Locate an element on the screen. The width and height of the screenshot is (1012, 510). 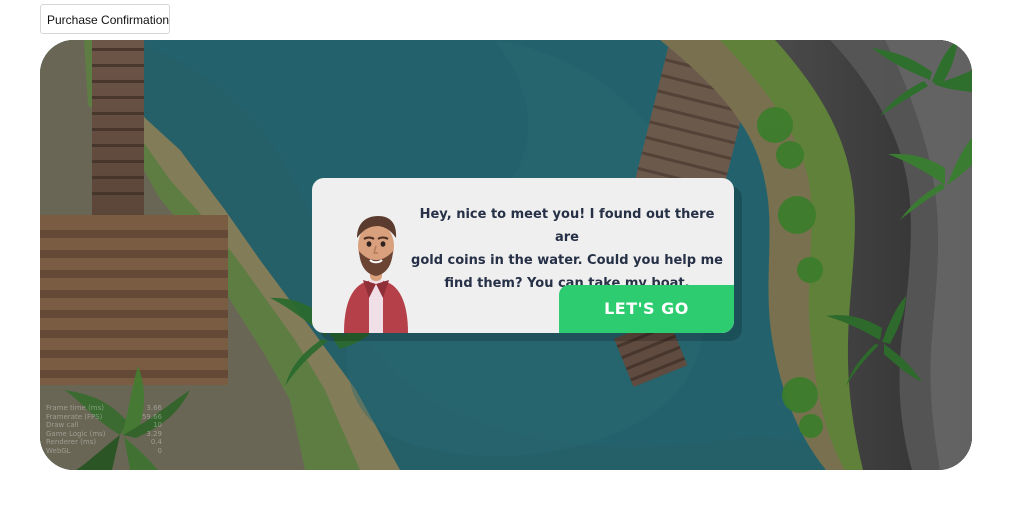
stat-value: 59.66 is located at coordinates (151, 416).